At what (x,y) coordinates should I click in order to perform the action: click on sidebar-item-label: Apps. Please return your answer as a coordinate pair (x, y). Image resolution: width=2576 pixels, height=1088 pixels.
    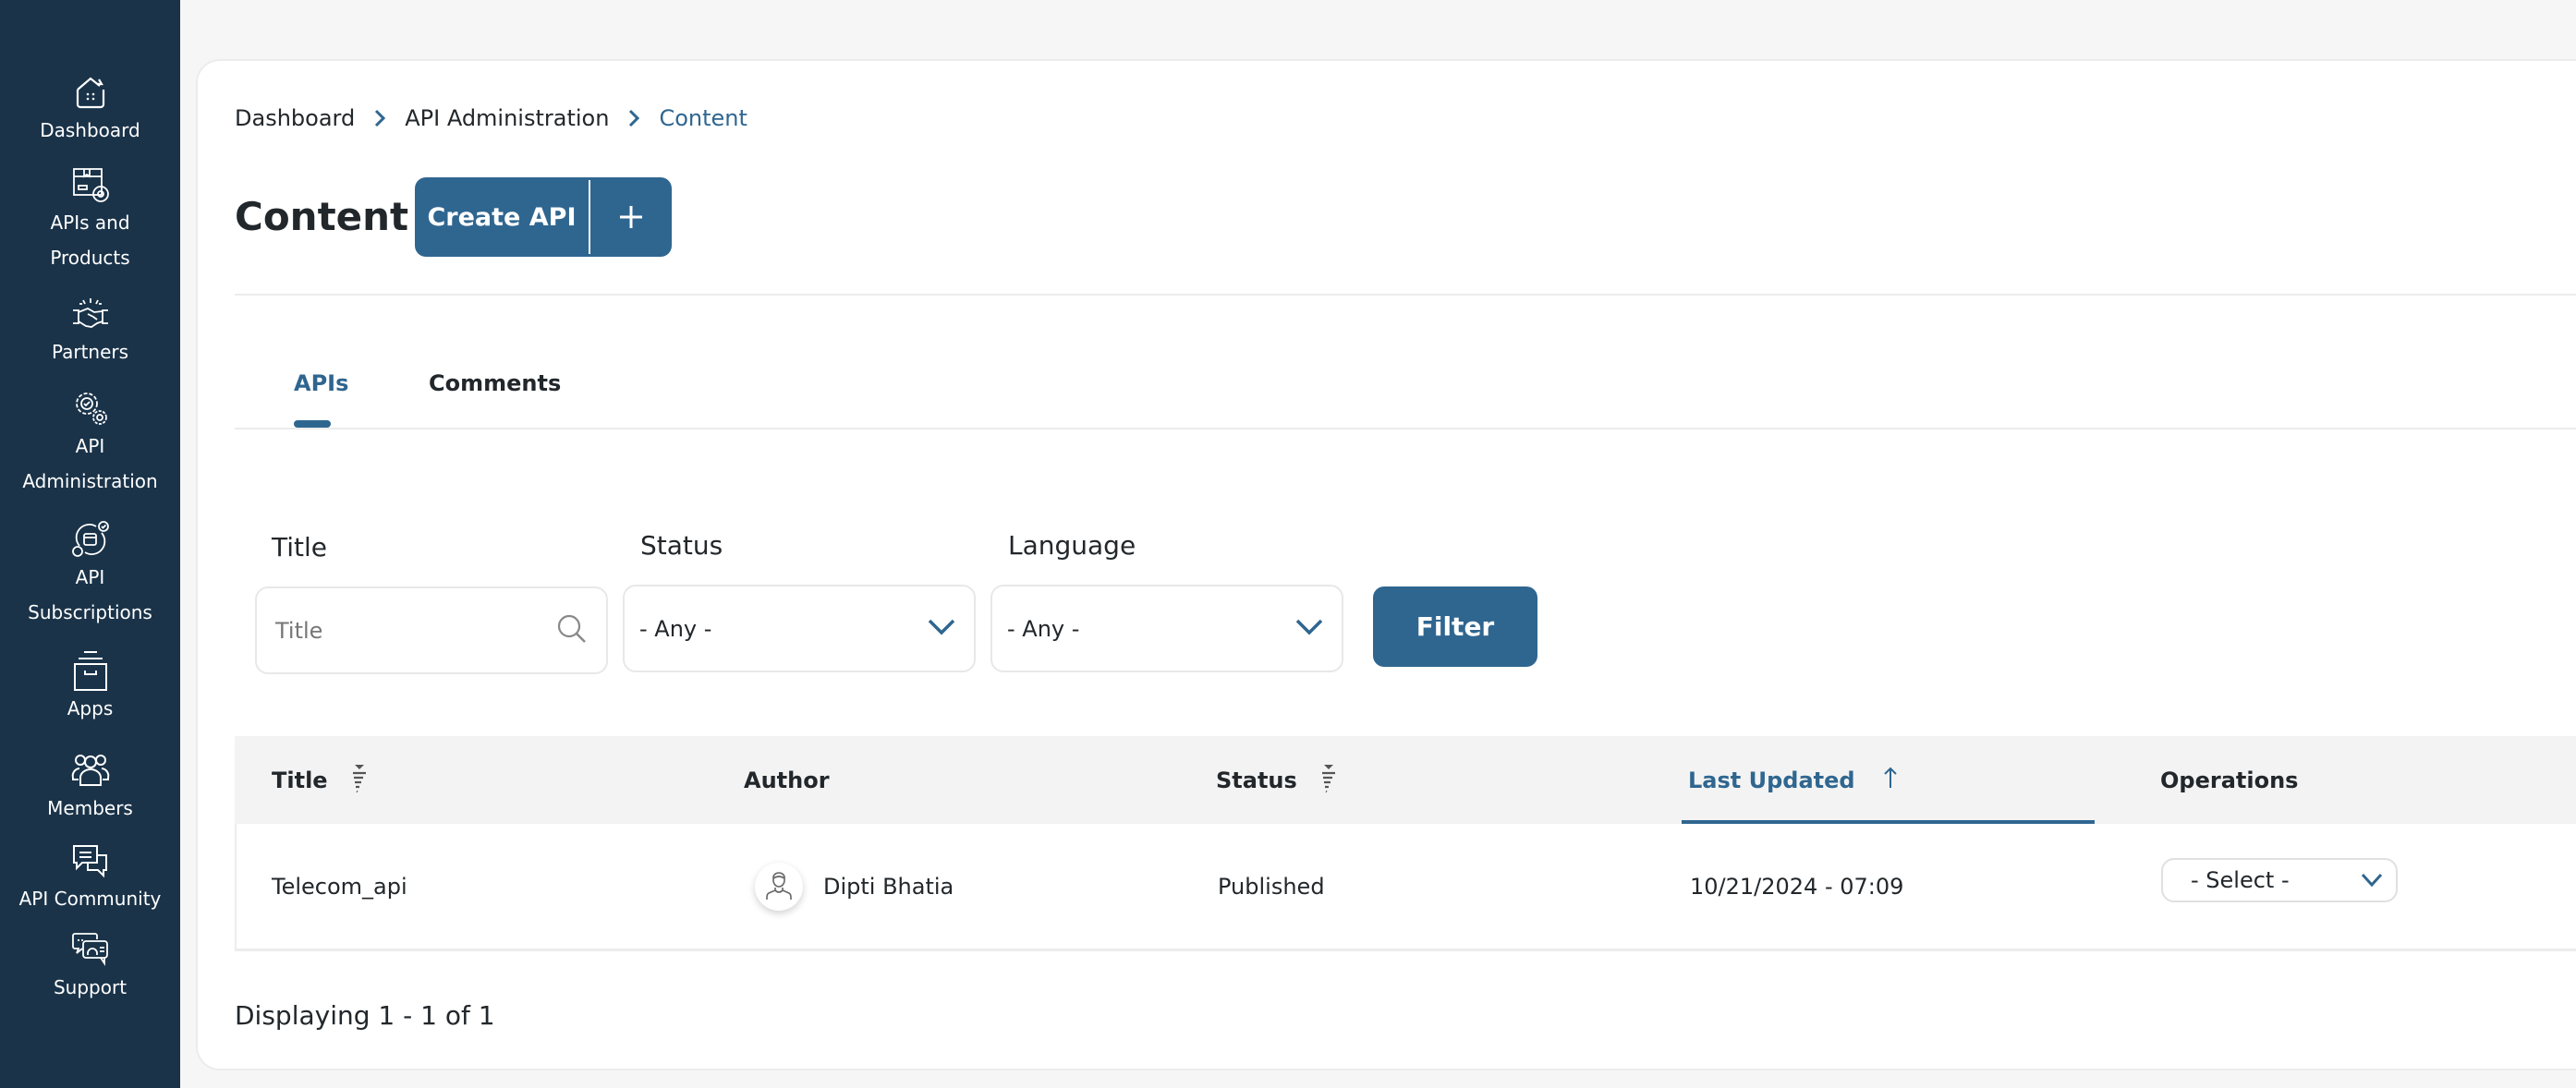
    Looking at the image, I should click on (90, 708).